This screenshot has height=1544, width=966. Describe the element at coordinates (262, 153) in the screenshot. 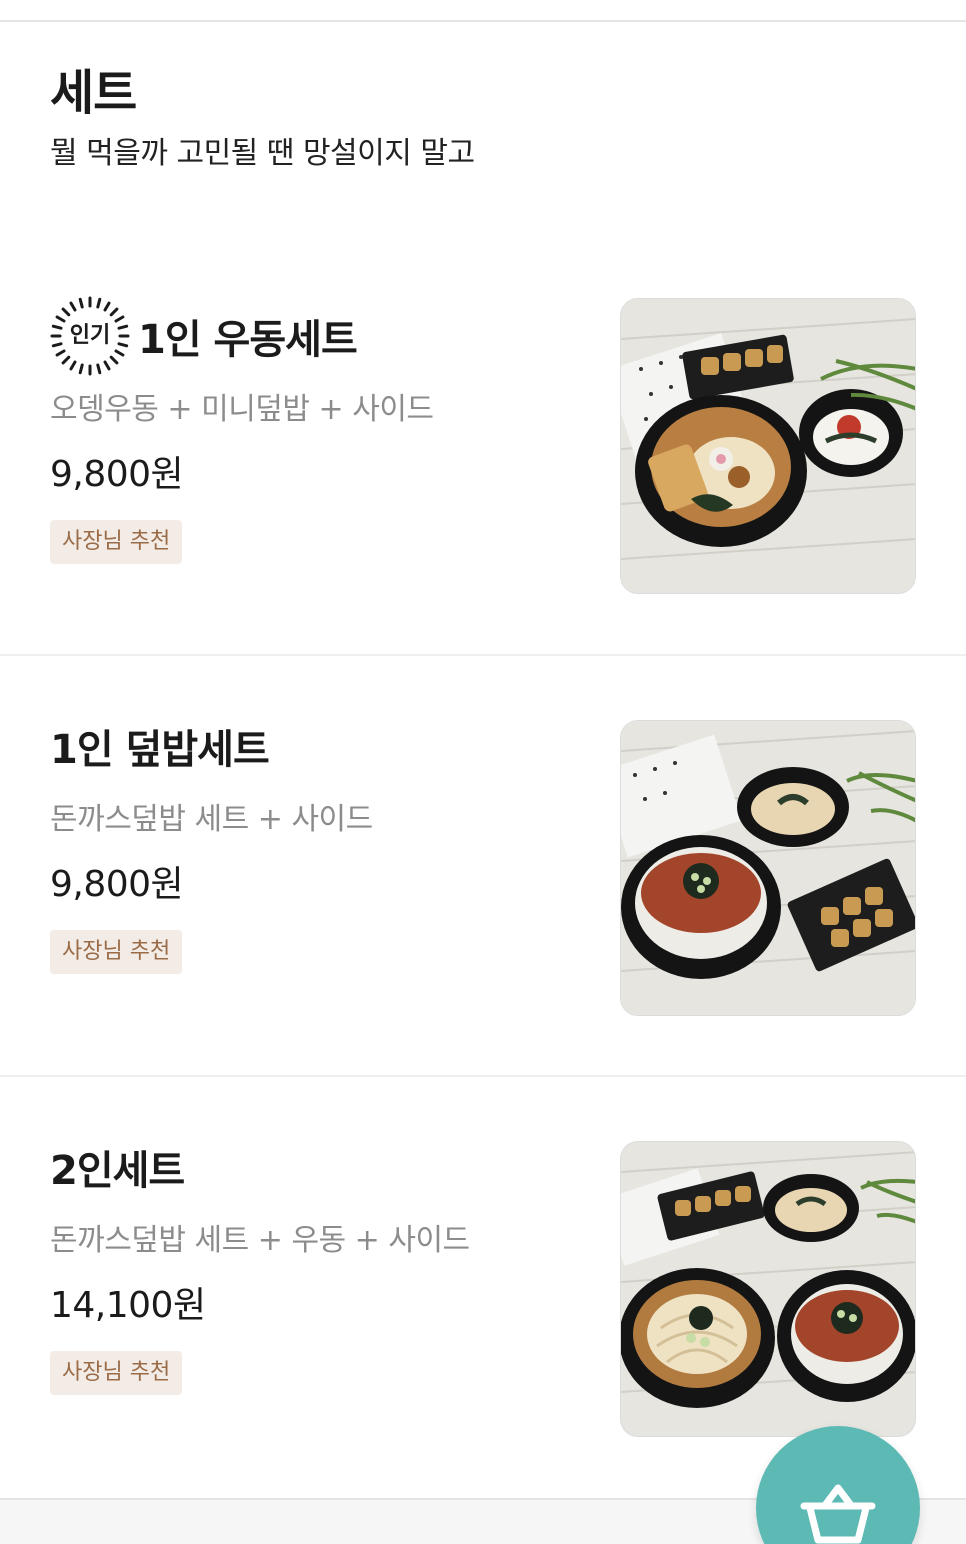

I see `section-description: 뭘 먹을까 고민될 땐 망설이지 말고` at that location.